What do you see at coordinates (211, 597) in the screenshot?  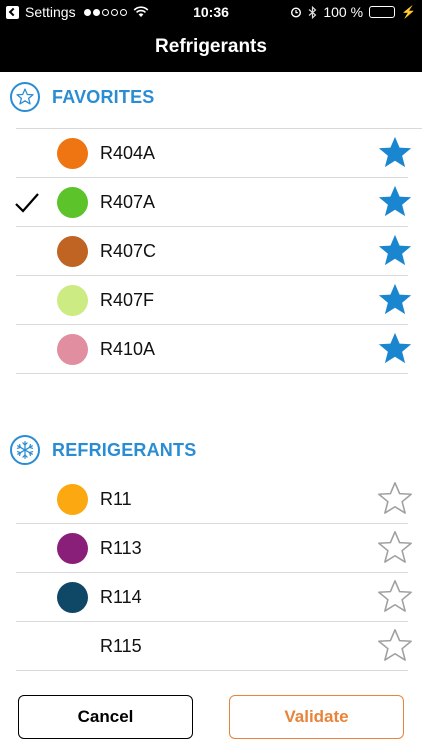 I see `list-item: R114` at bounding box center [211, 597].